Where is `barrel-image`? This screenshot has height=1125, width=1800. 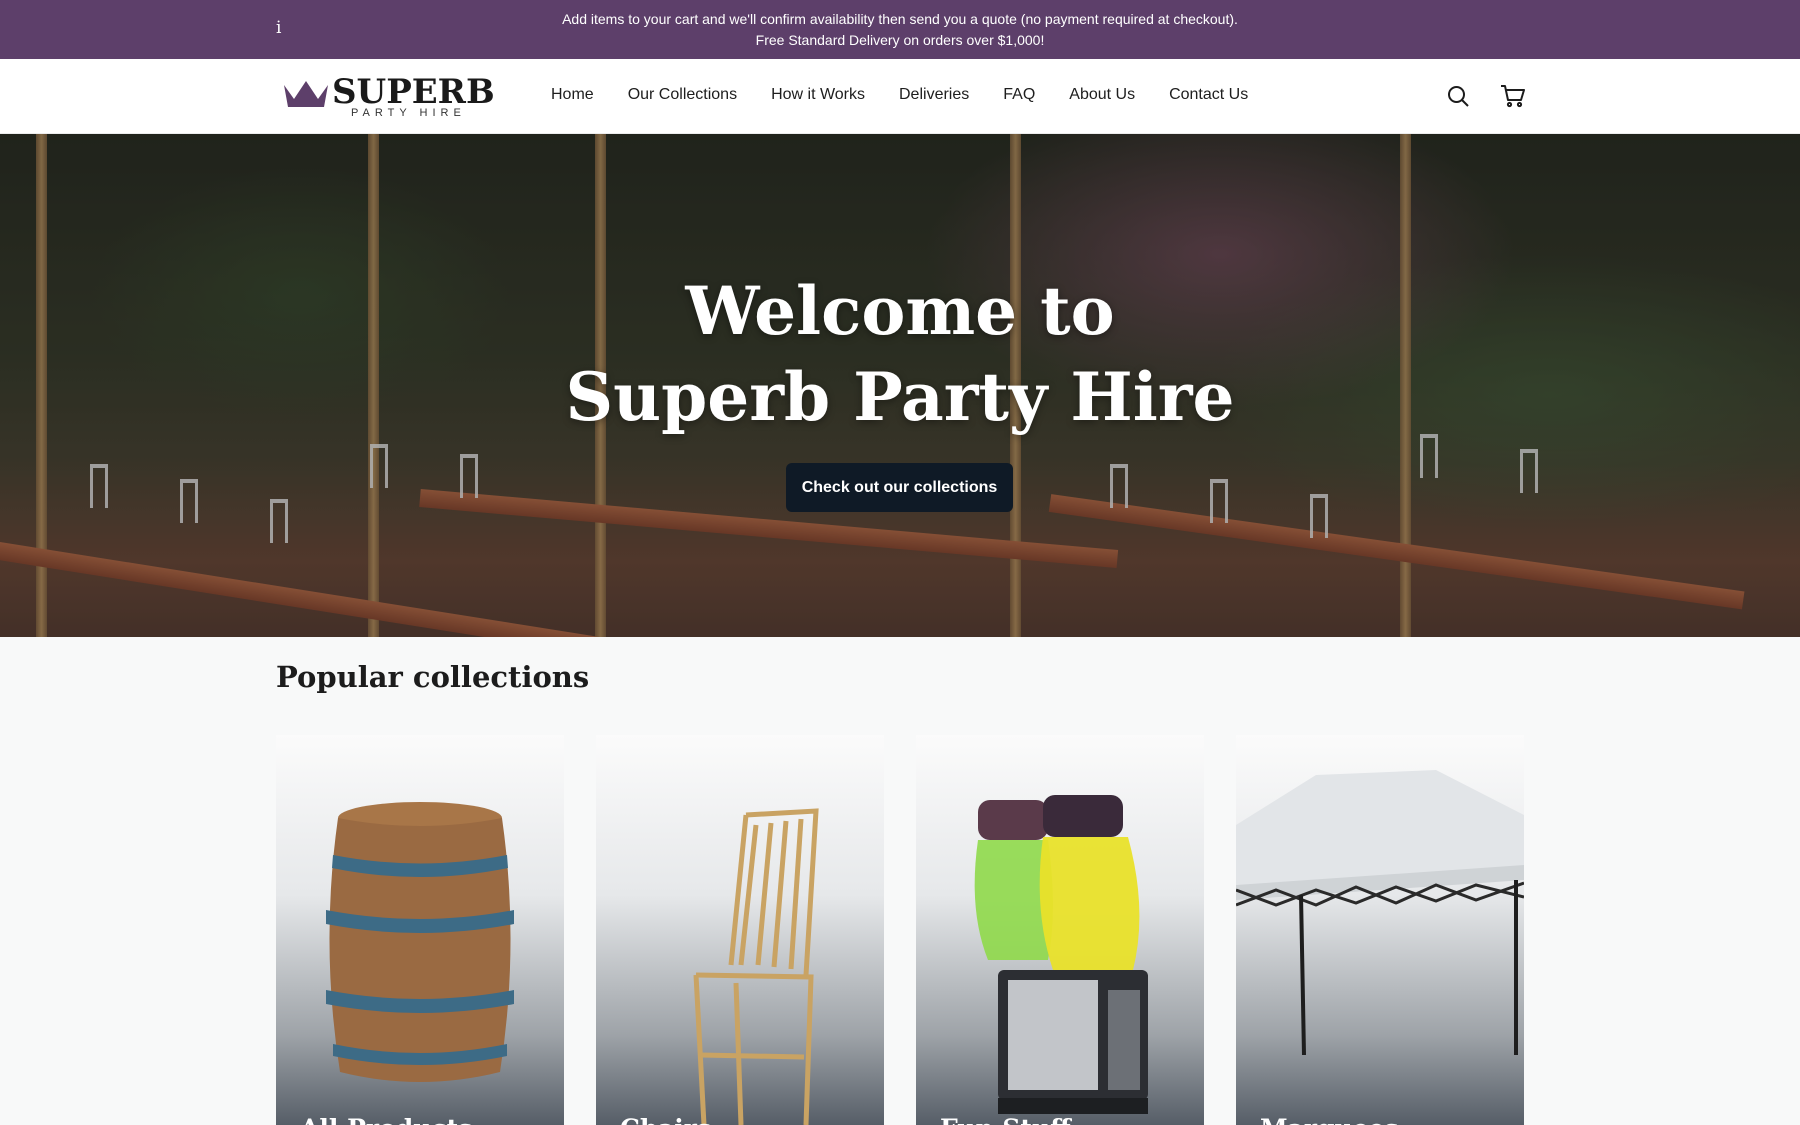 barrel-image is located at coordinates (420, 942).